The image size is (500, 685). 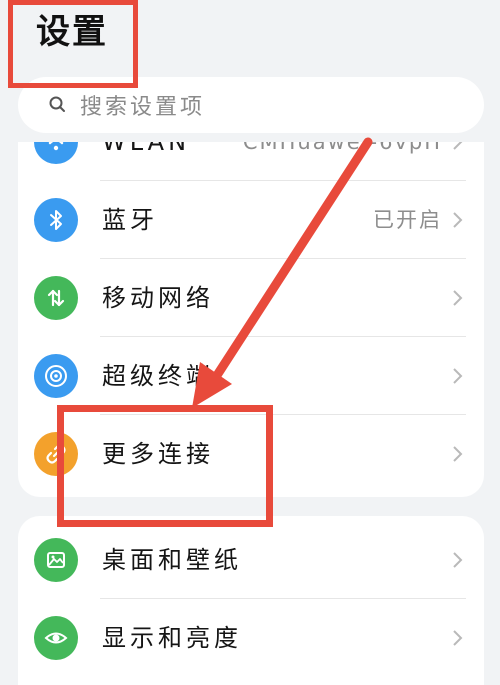 I want to click on settings-item-super-device: 超级终端, so click(x=251, y=376).